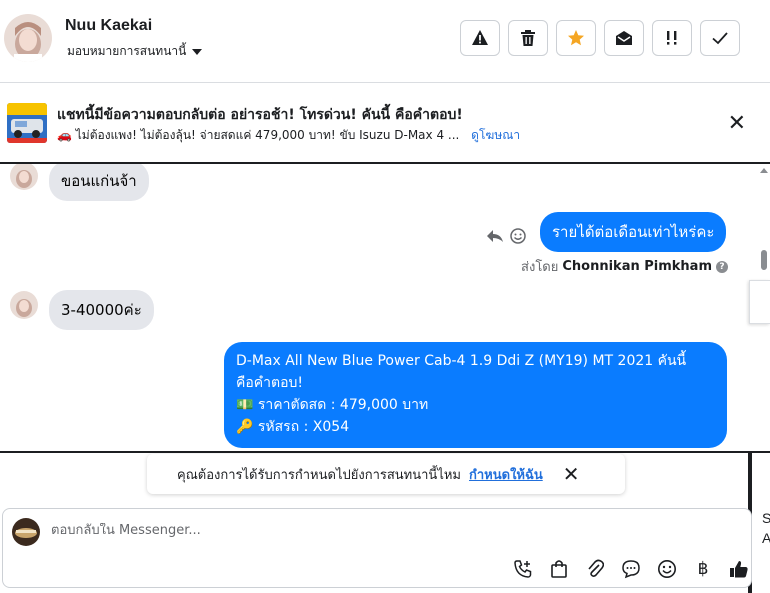 The width and height of the screenshot is (770, 593). I want to click on page-avatar, so click(26, 532).